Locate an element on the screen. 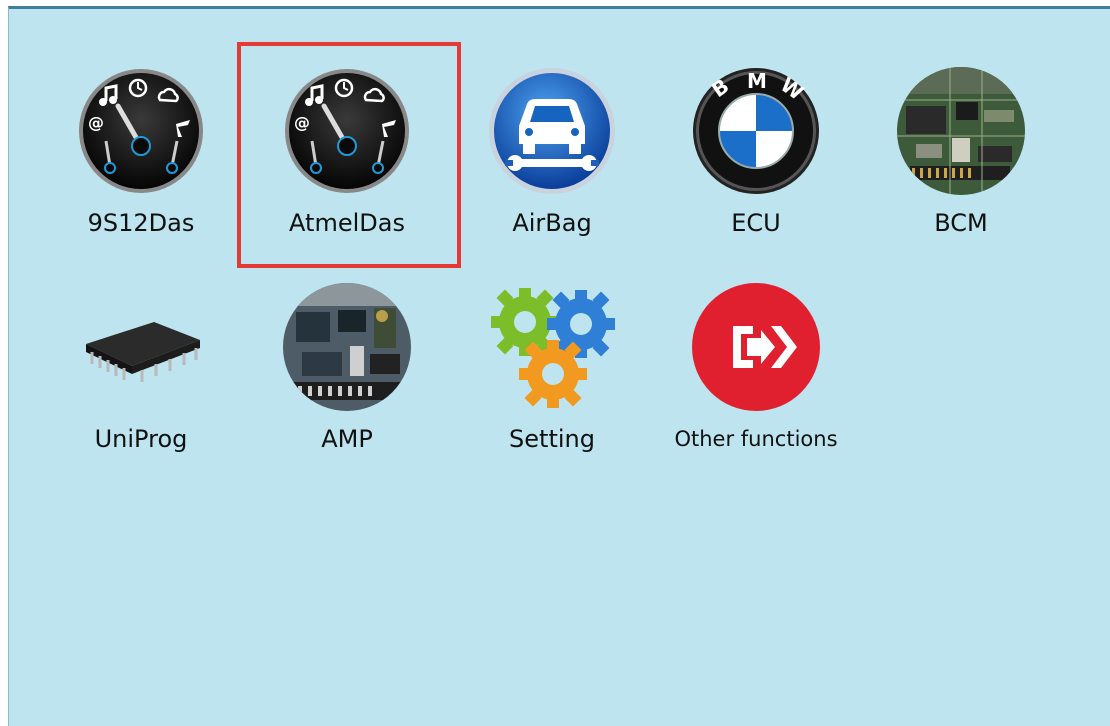  app-tile-airbag: AirBag is located at coordinates (552, 165).